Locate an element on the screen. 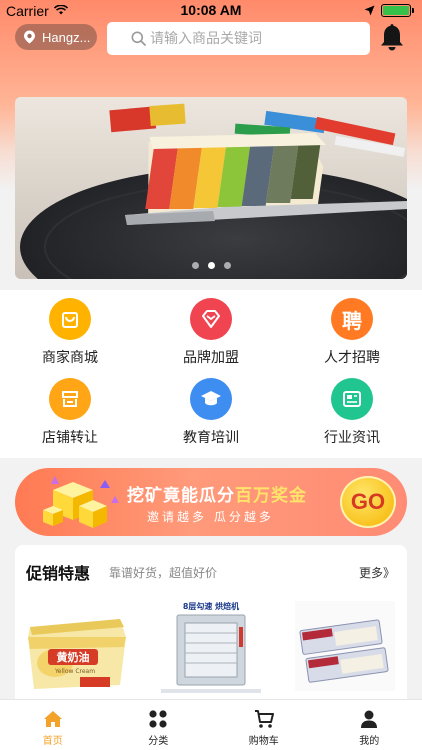  section-title: 促销特惠 is located at coordinates (58, 573).